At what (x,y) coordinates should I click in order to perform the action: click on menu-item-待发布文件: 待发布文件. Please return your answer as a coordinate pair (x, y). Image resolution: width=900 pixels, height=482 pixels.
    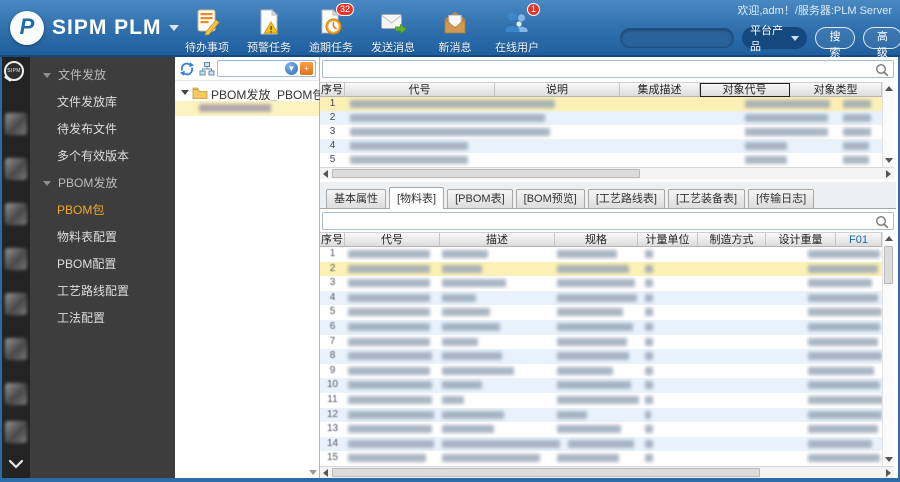
    Looking at the image, I should click on (102, 129).